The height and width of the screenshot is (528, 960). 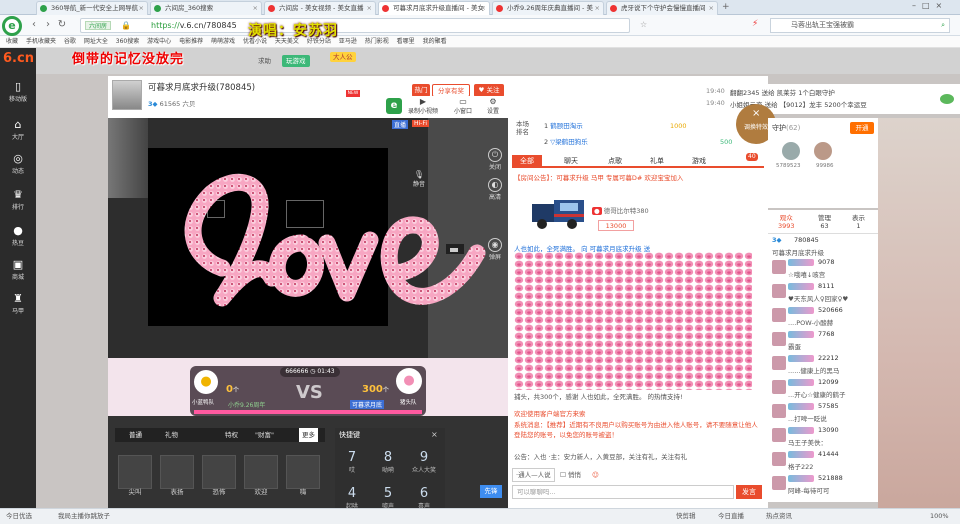 I want to click on browser-tab: 六间房_360搜索 ×, so click(x=206, y=8).